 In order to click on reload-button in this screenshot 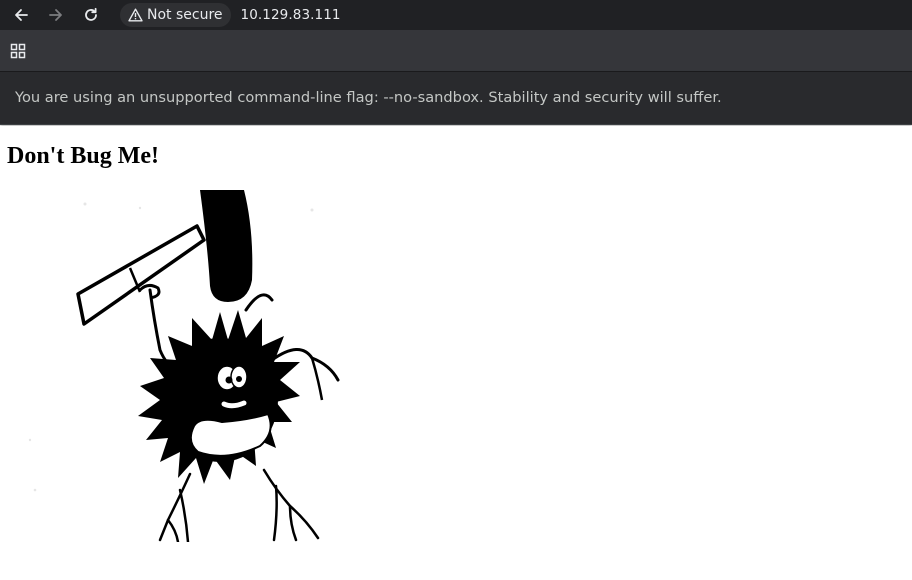, I will do `click(91, 15)`.